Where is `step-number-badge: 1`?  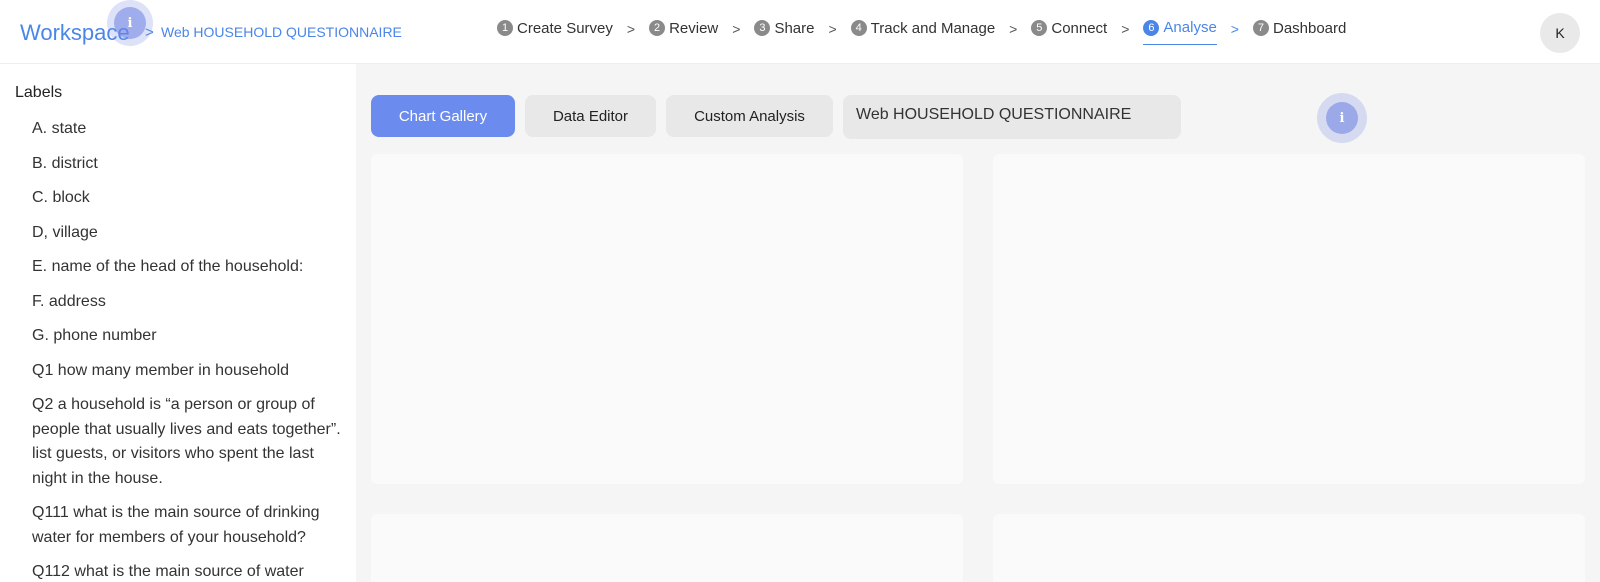 step-number-badge: 1 is located at coordinates (505, 28).